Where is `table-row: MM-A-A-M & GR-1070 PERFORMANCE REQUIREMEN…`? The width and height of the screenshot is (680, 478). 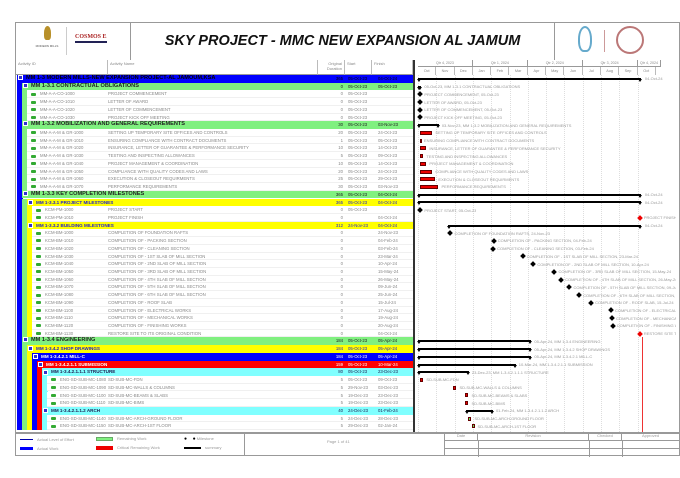
table-row: MM-A-A-M & GR-1070 PERFORMANCE REQUIREMEN… is located at coordinates (220, 187).